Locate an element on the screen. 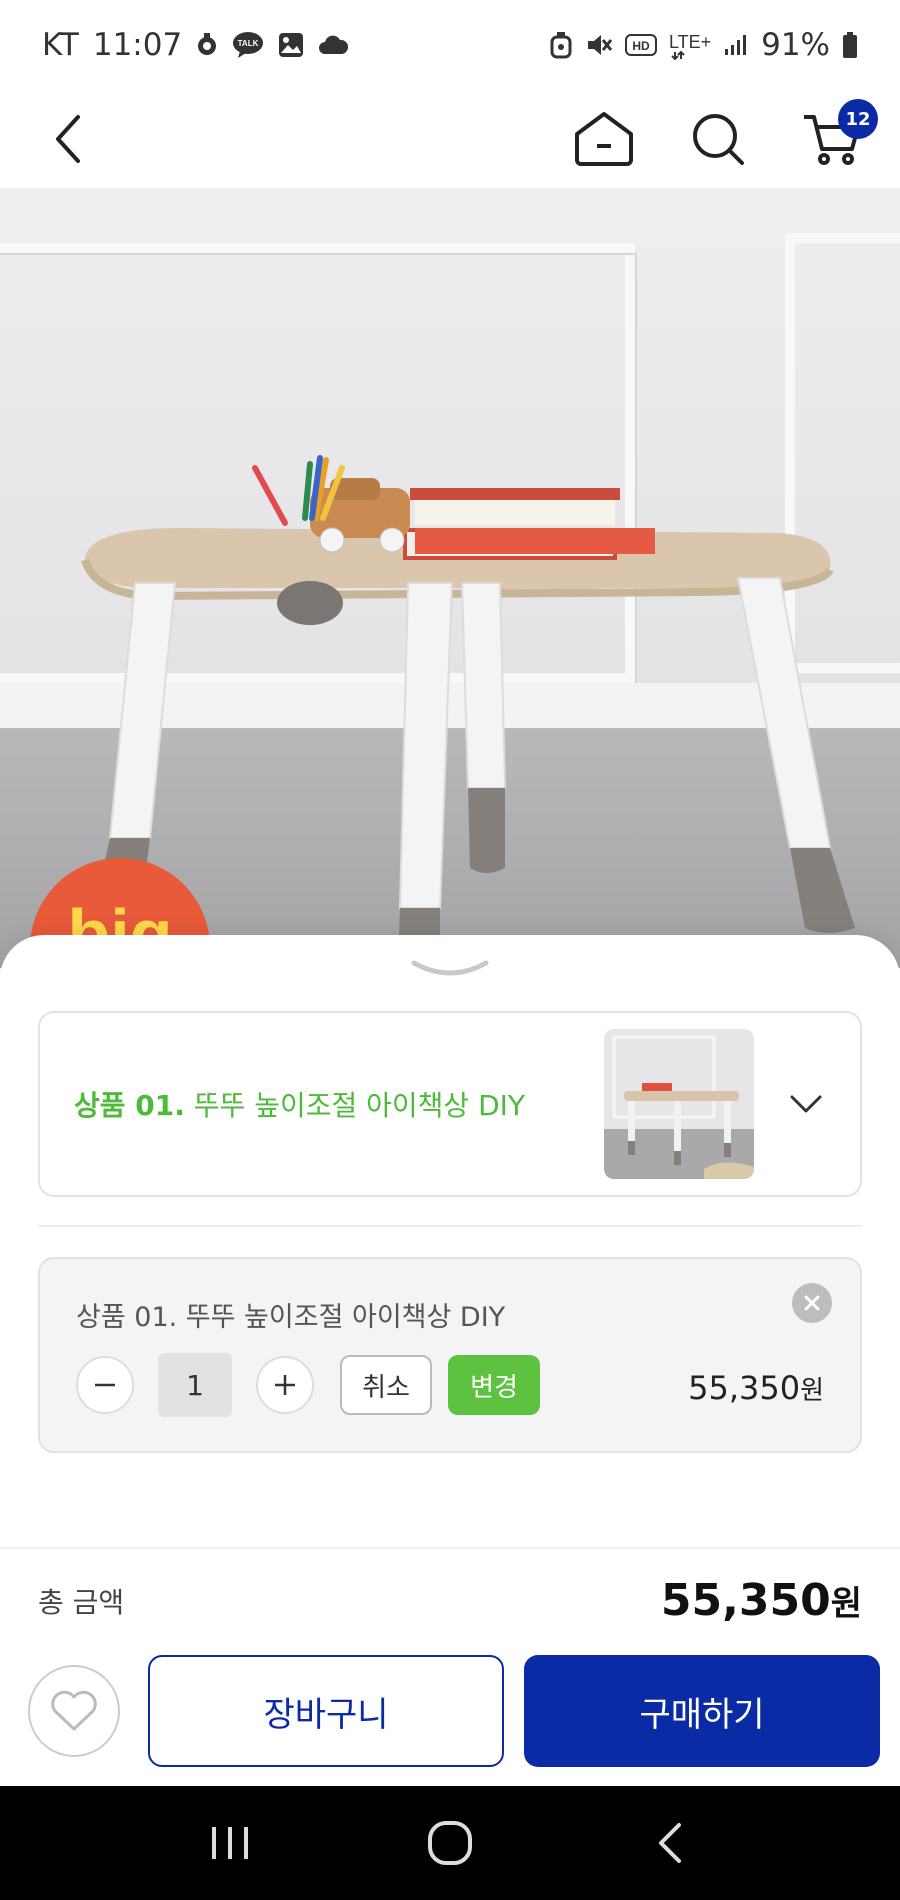 The image size is (900, 1900). total-amount-value: 55,350 is located at coordinates (745, 1600).